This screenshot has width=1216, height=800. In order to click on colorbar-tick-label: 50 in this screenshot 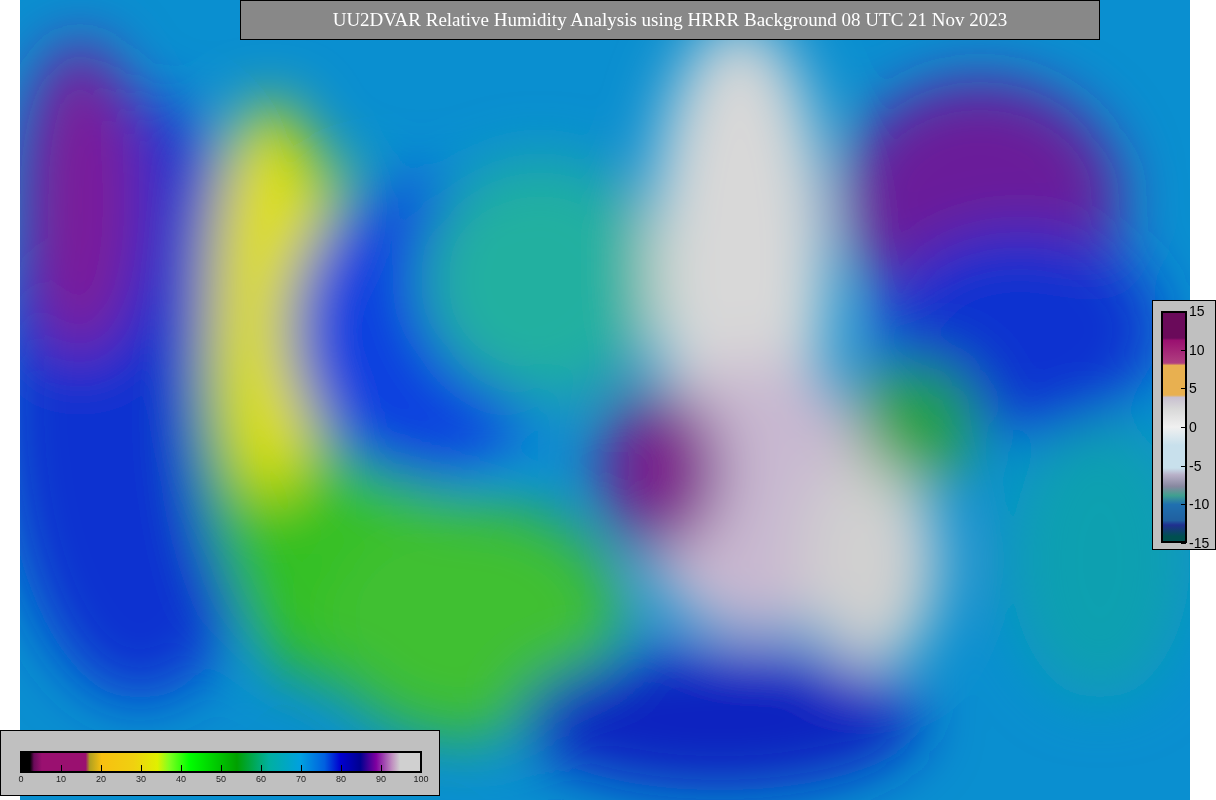, I will do `click(221, 779)`.